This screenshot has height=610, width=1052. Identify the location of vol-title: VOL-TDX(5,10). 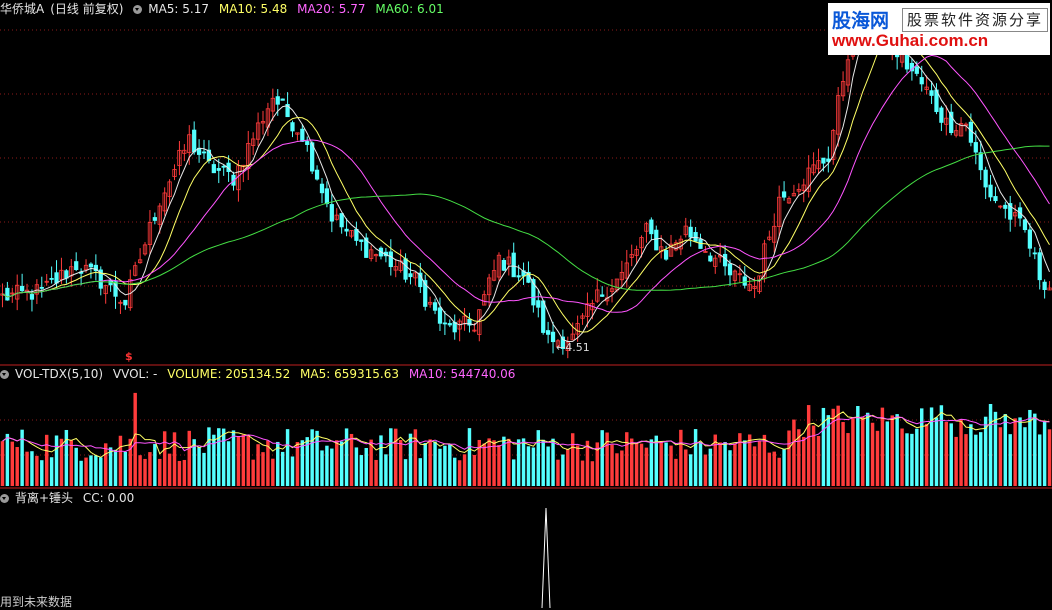
(59, 374).